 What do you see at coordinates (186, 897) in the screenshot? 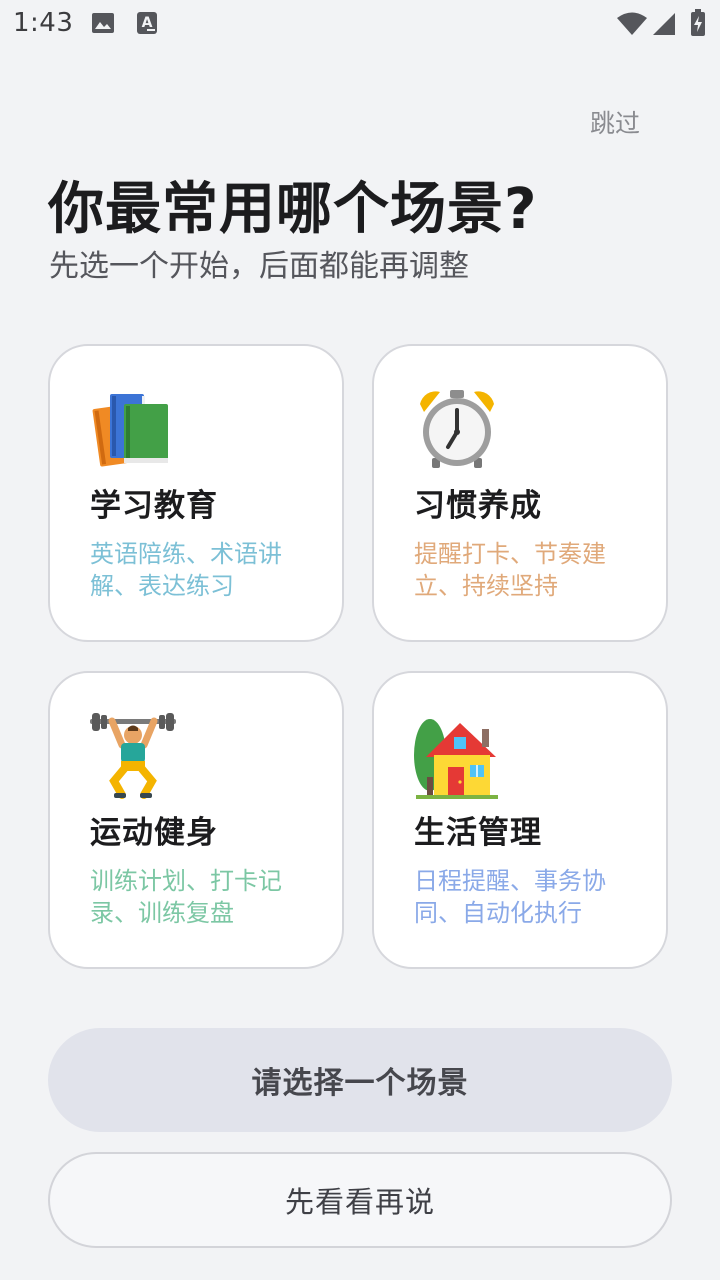
I see `scene-card-description: 训练计划、打卡记录、训练复盘` at bounding box center [186, 897].